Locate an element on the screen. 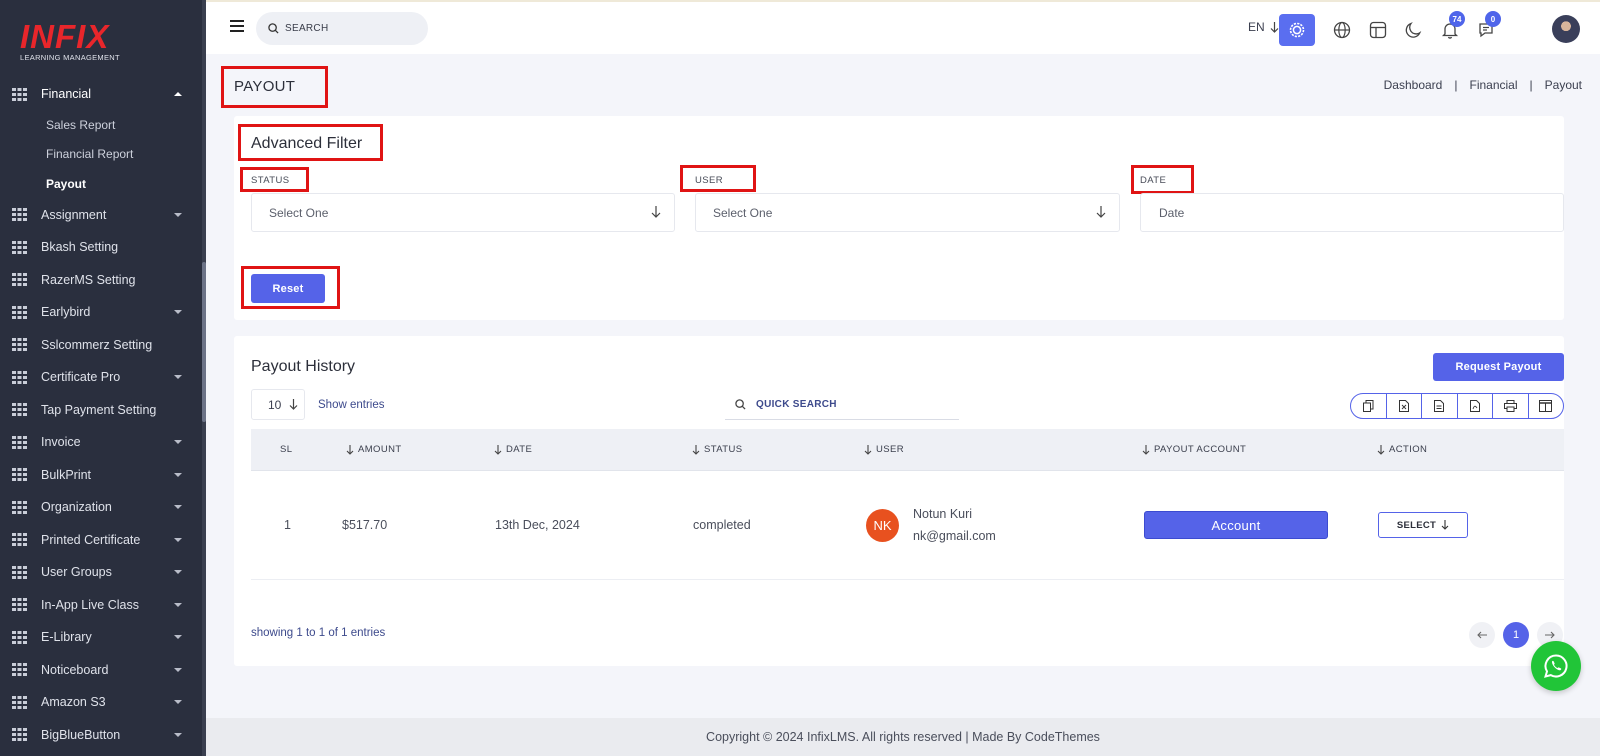 The width and height of the screenshot is (1600, 756). sidebar-item-organization: Organization is located at coordinates (101, 507).